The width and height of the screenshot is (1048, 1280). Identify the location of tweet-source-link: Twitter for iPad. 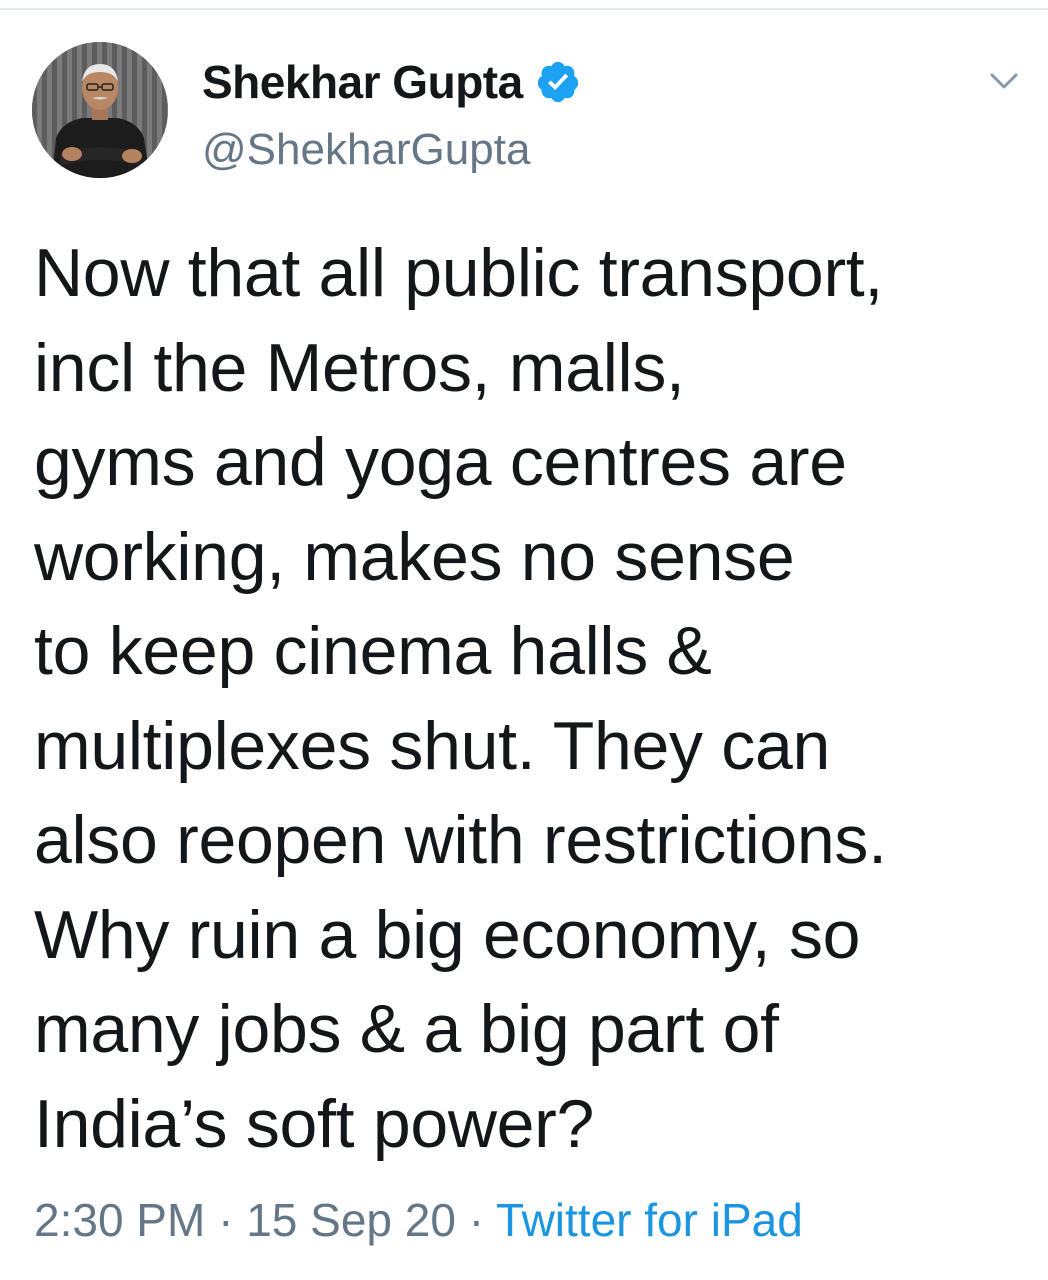
(649, 1220).